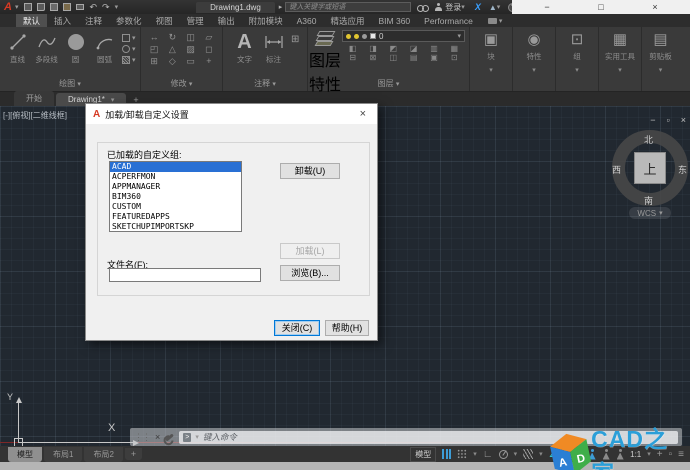 This screenshot has width=690, height=470. What do you see at coordinates (488, 454) in the screenshot?
I see `ortho-mode-icon: ∟` at bounding box center [488, 454].